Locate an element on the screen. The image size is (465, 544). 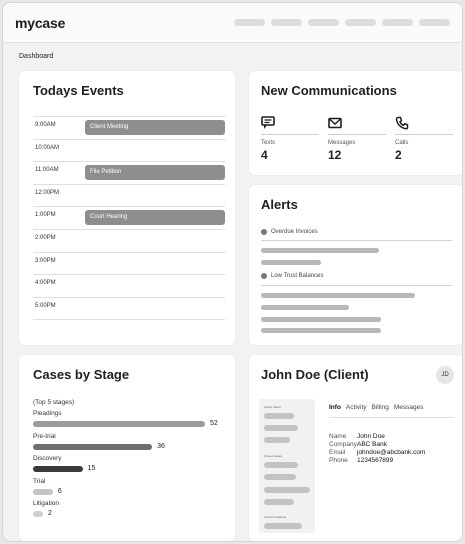
info-value: John Doe is located at coordinates (371, 436).